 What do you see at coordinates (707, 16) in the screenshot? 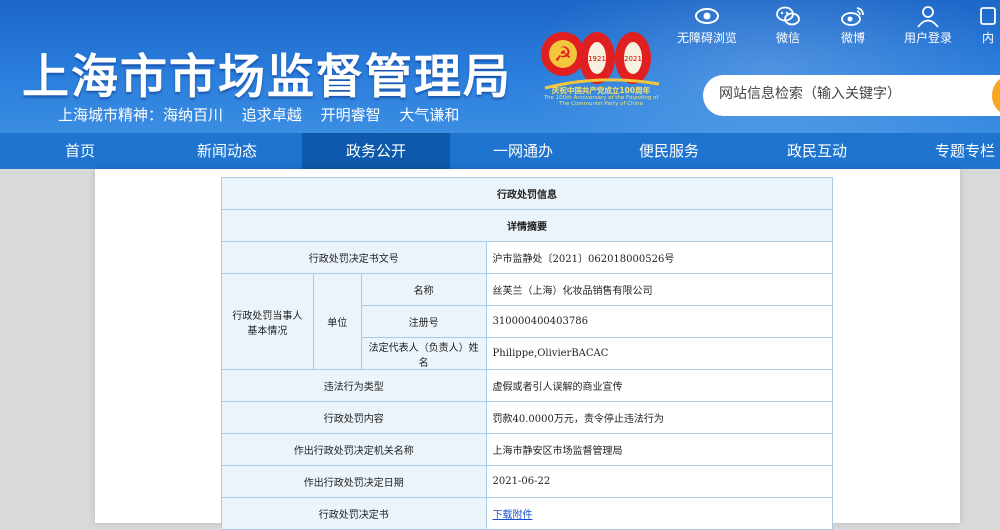
I see `eye-icon` at bounding box center [707, 16].